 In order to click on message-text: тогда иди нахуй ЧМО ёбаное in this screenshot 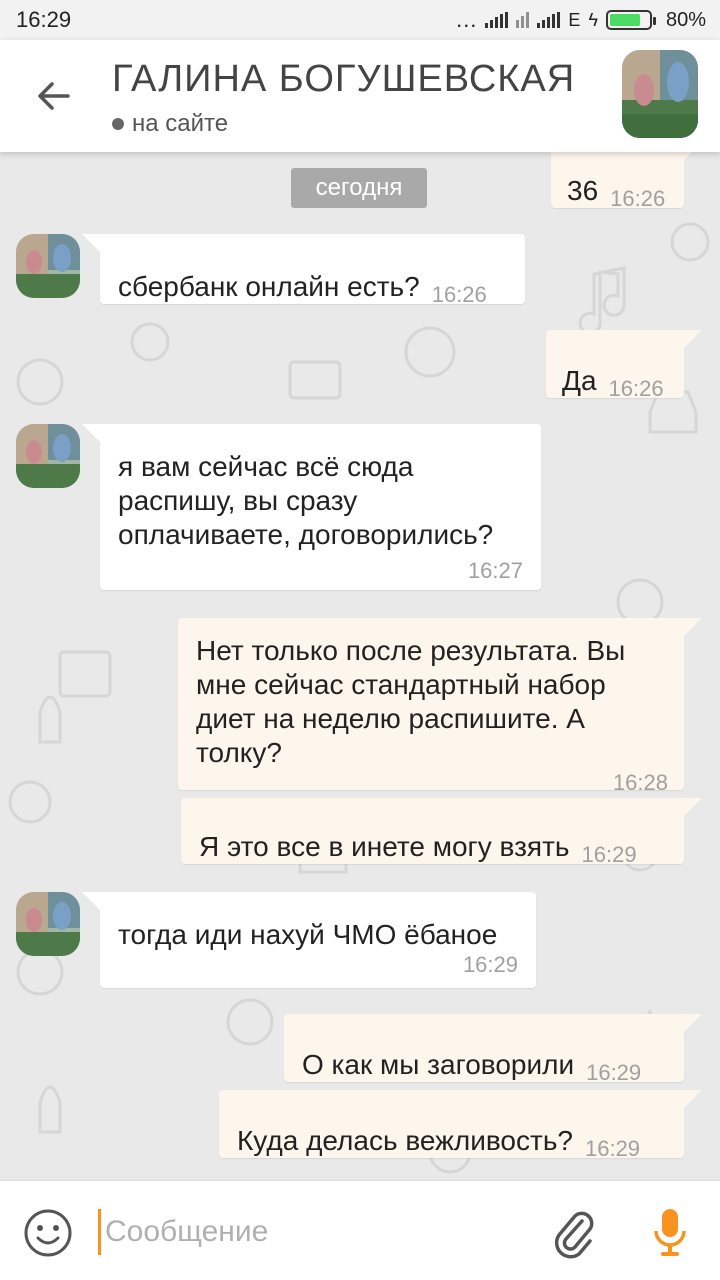, I will do `click(308, 934)`.